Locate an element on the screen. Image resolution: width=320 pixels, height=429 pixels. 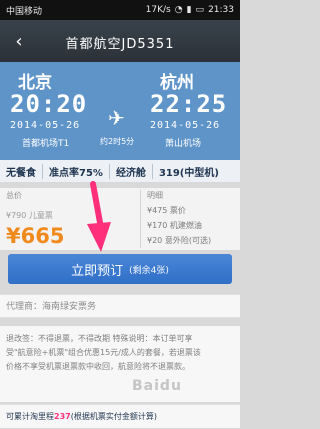
original-price-row: ¥790 儿童票 is located at coordinates (29, 215).